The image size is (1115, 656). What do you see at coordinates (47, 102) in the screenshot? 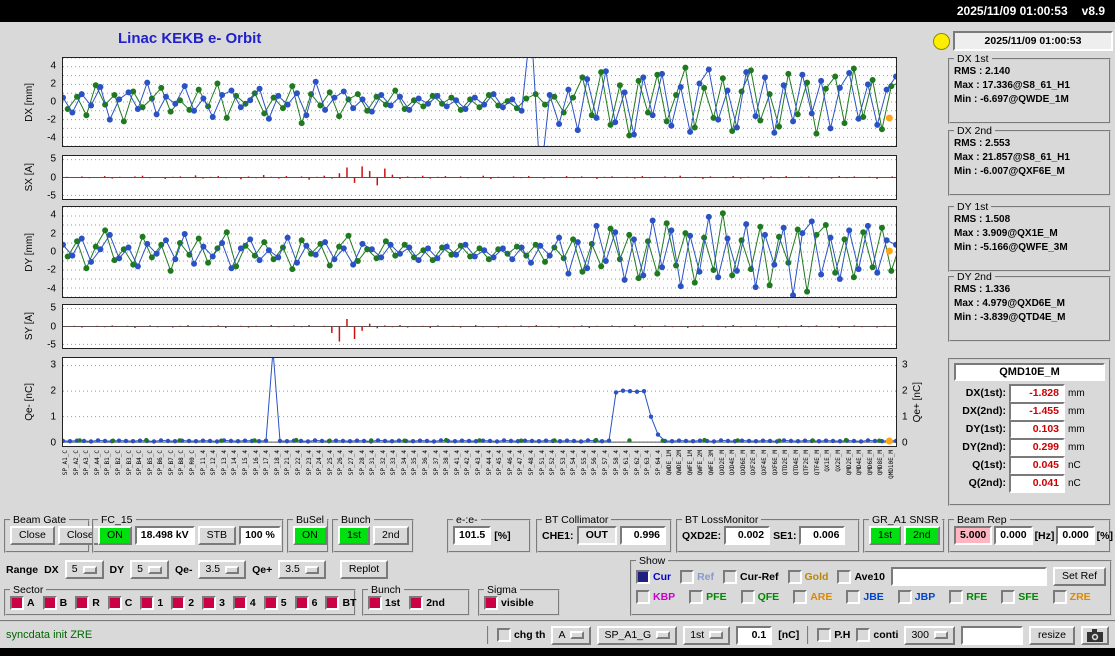
I see `dx-axis-ticks: 4 2 0 -2 -4` at bounding box center [47, 102].